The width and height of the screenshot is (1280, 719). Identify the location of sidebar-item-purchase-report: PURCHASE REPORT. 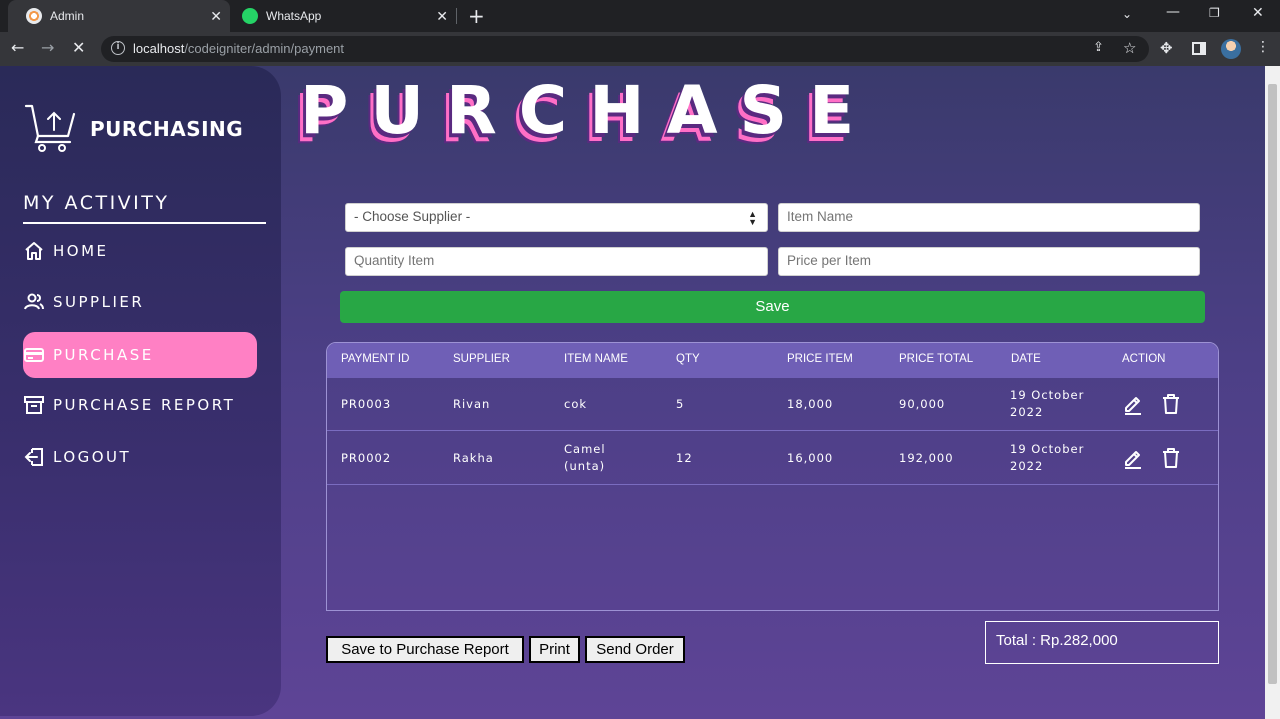
(140, 405).